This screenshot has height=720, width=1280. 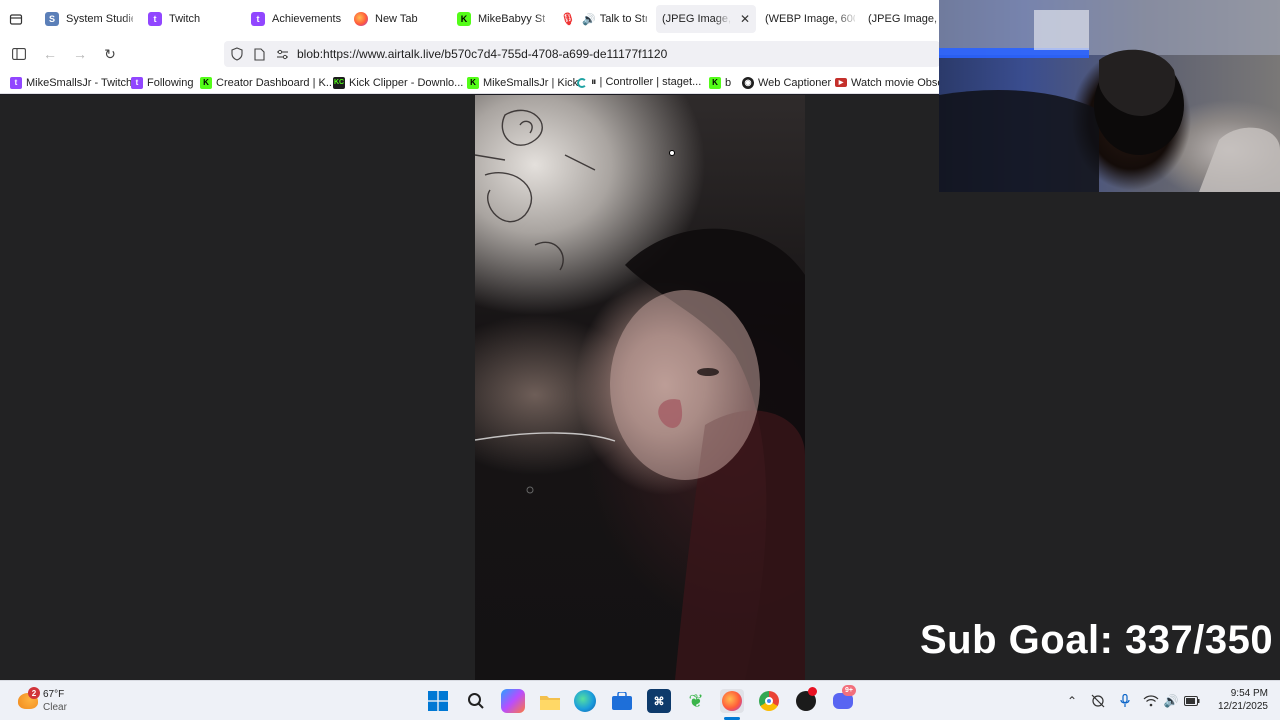 What do you see at coordinates (50, 54) in the screenshot?
I see `back-arrow-icon: ←` at bounding box center [50, 54].